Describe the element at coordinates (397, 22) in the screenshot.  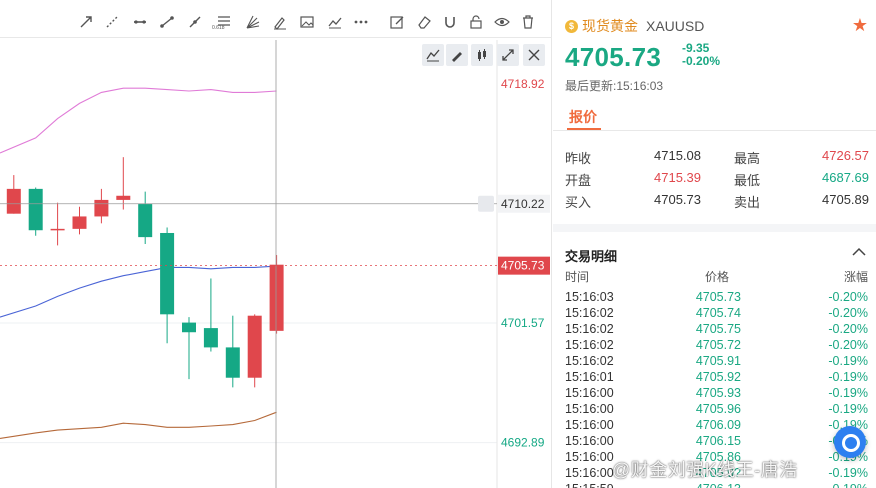
I see `edit-note-icon` at that location.